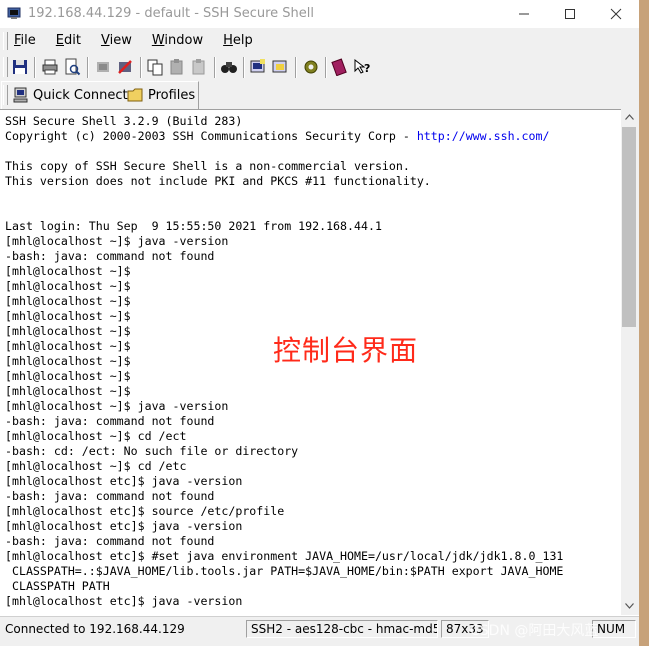 The width and height of the screenshot is (649, 646). What do you see at coordinates (483, 136) in the screenshot?
I see `ssh-website-link: http://www.ssh.com/` at bounding box center [483, 136].